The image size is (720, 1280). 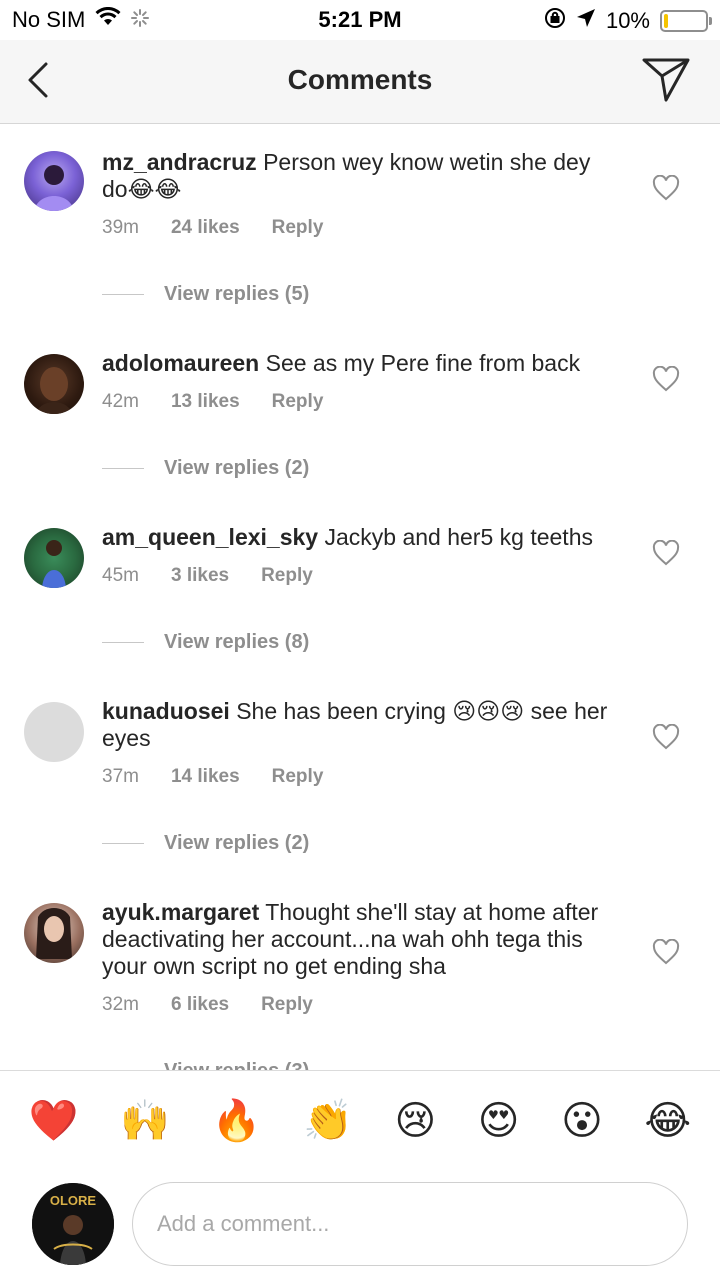 I want to click on comment-composer: OLORE, so click(x=360, y=1225).